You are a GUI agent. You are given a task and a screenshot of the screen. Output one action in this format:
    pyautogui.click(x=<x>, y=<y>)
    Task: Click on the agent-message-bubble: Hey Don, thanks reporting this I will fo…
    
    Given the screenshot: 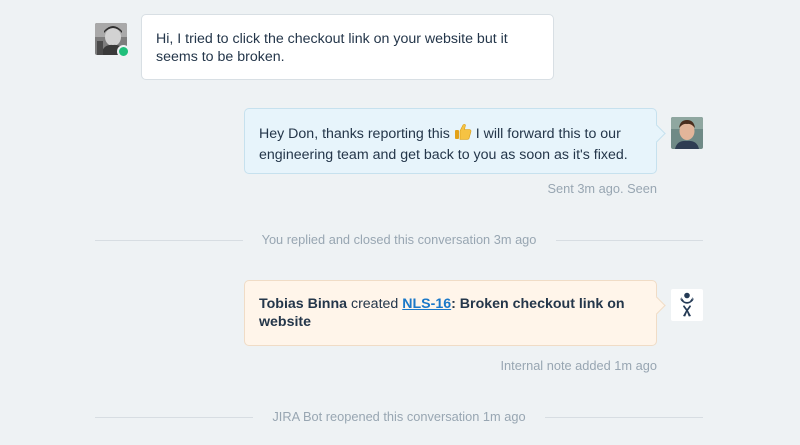 What is the action you would take?
    pyautogui.click(x=455, y=141)
    